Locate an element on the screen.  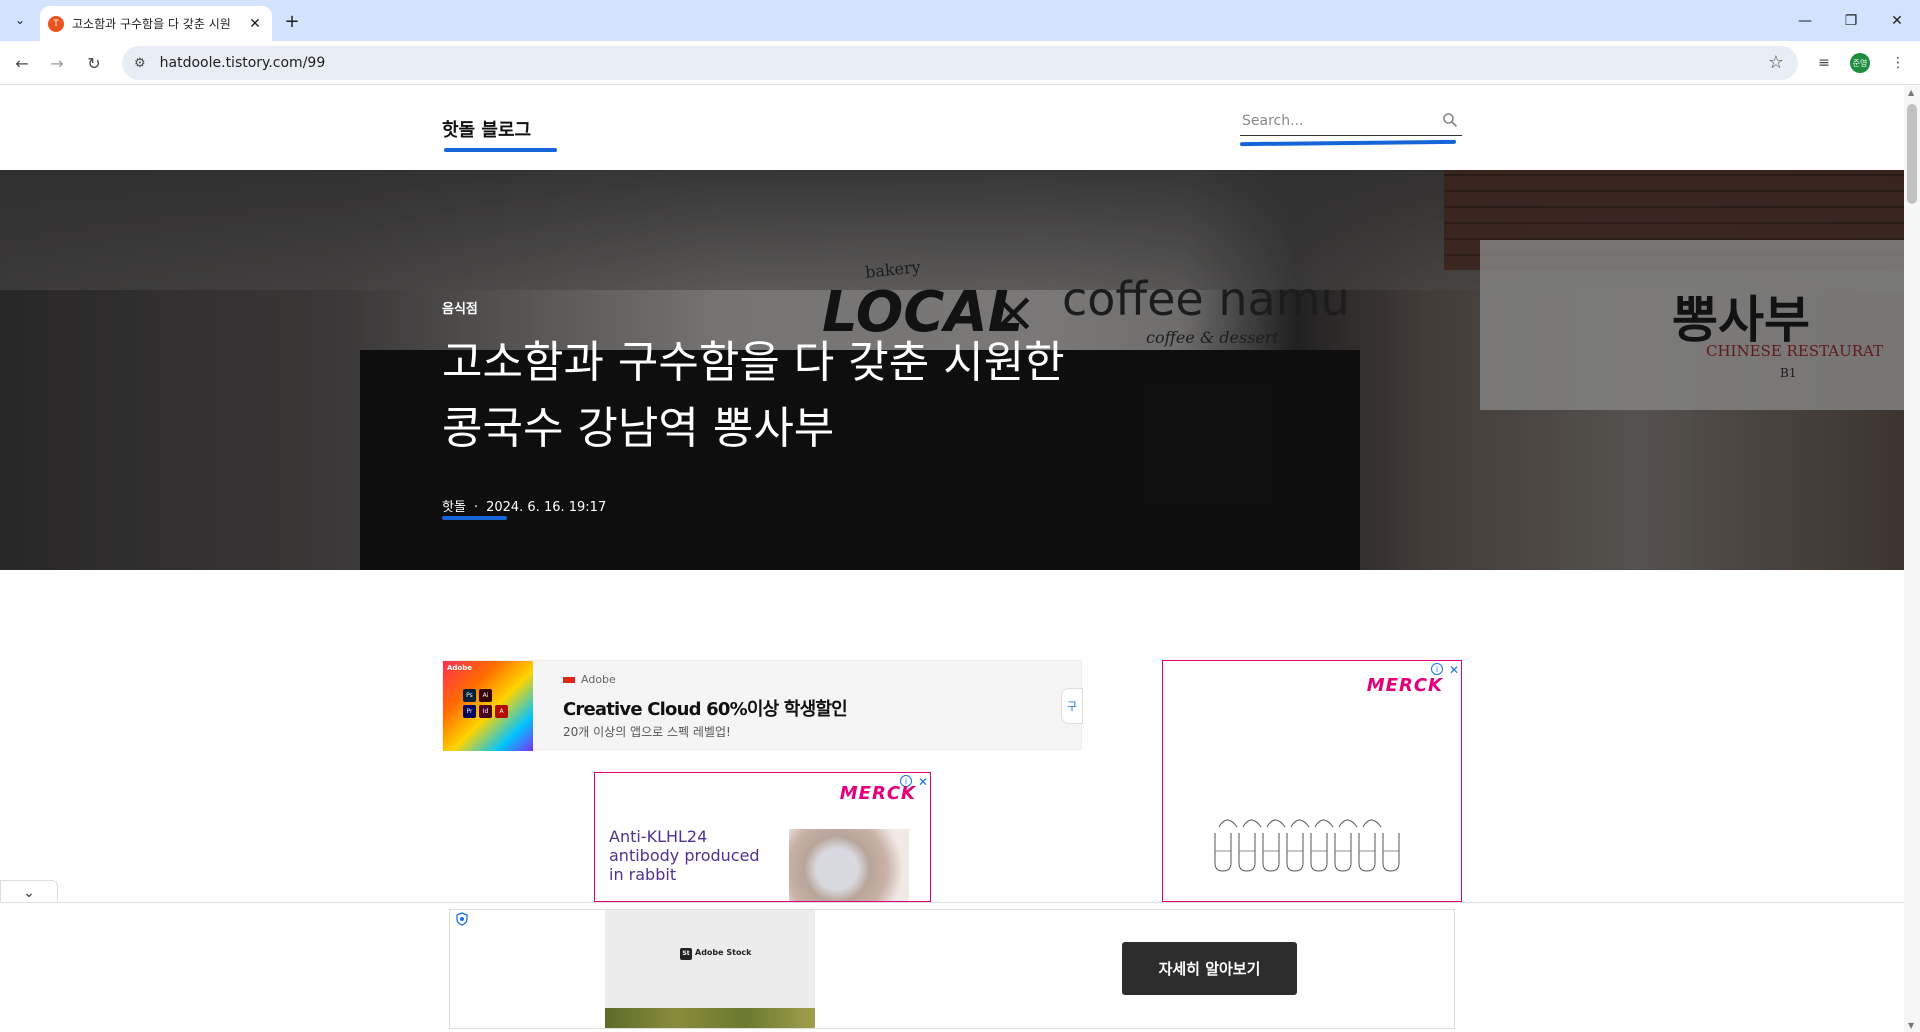
search-input is located at coordinates (1335, 121).